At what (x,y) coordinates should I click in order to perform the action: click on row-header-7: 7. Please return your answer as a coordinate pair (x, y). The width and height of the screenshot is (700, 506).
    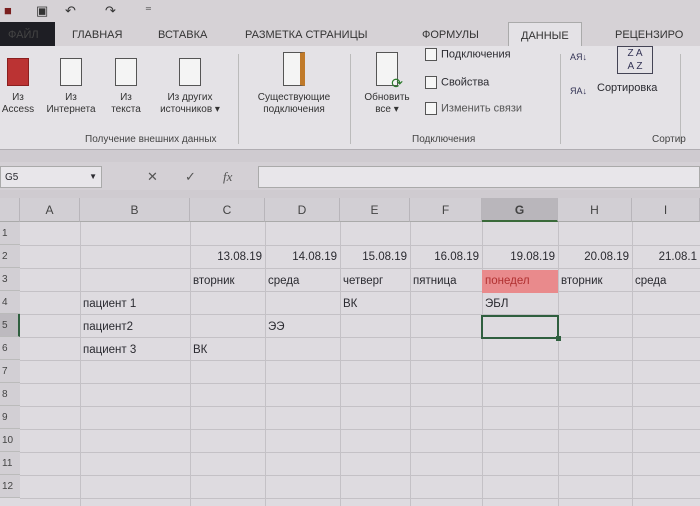
    Looking at the image, I should click on (10, 371).